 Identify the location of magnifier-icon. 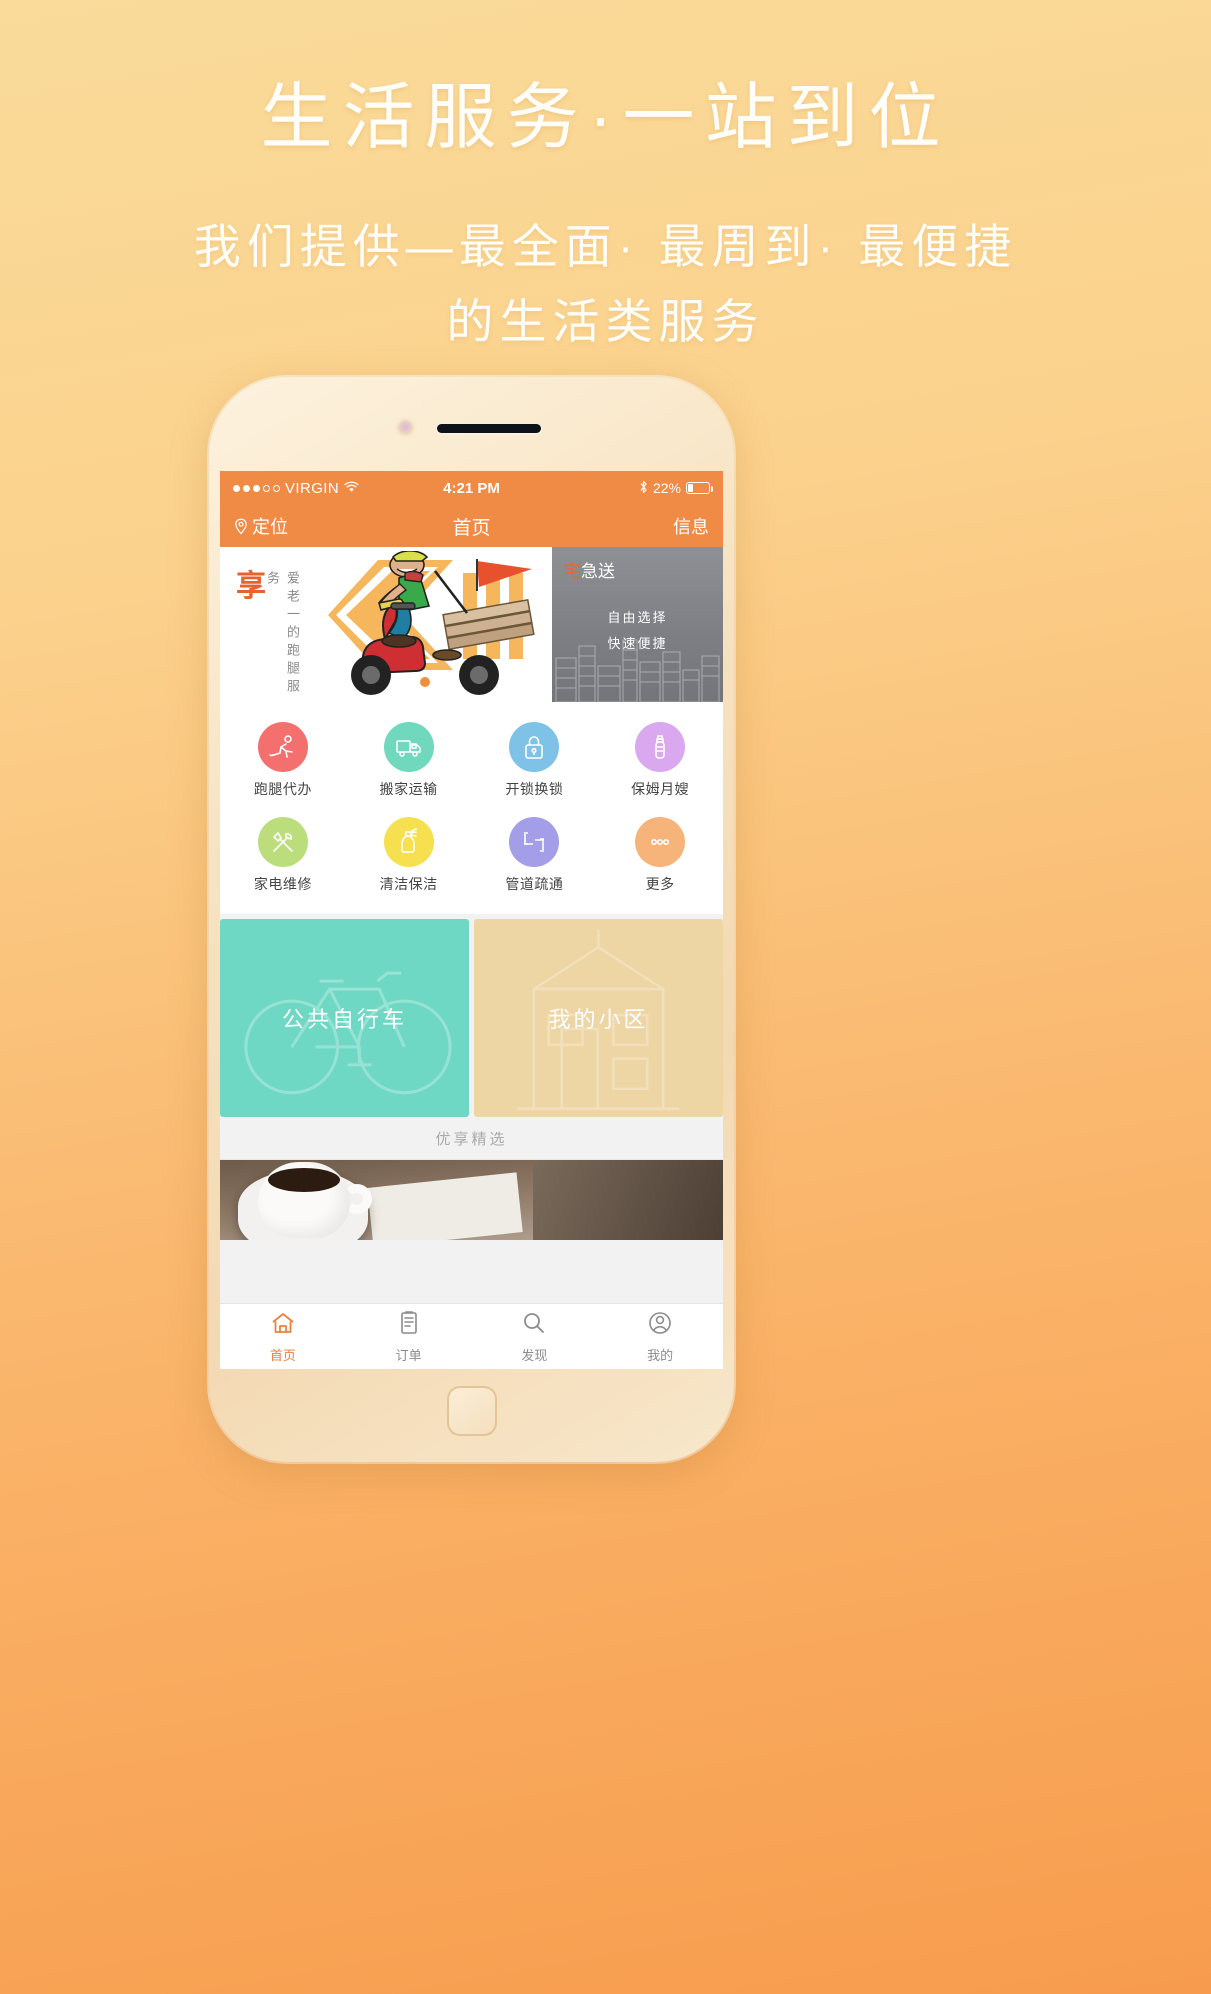
(534, 1325).